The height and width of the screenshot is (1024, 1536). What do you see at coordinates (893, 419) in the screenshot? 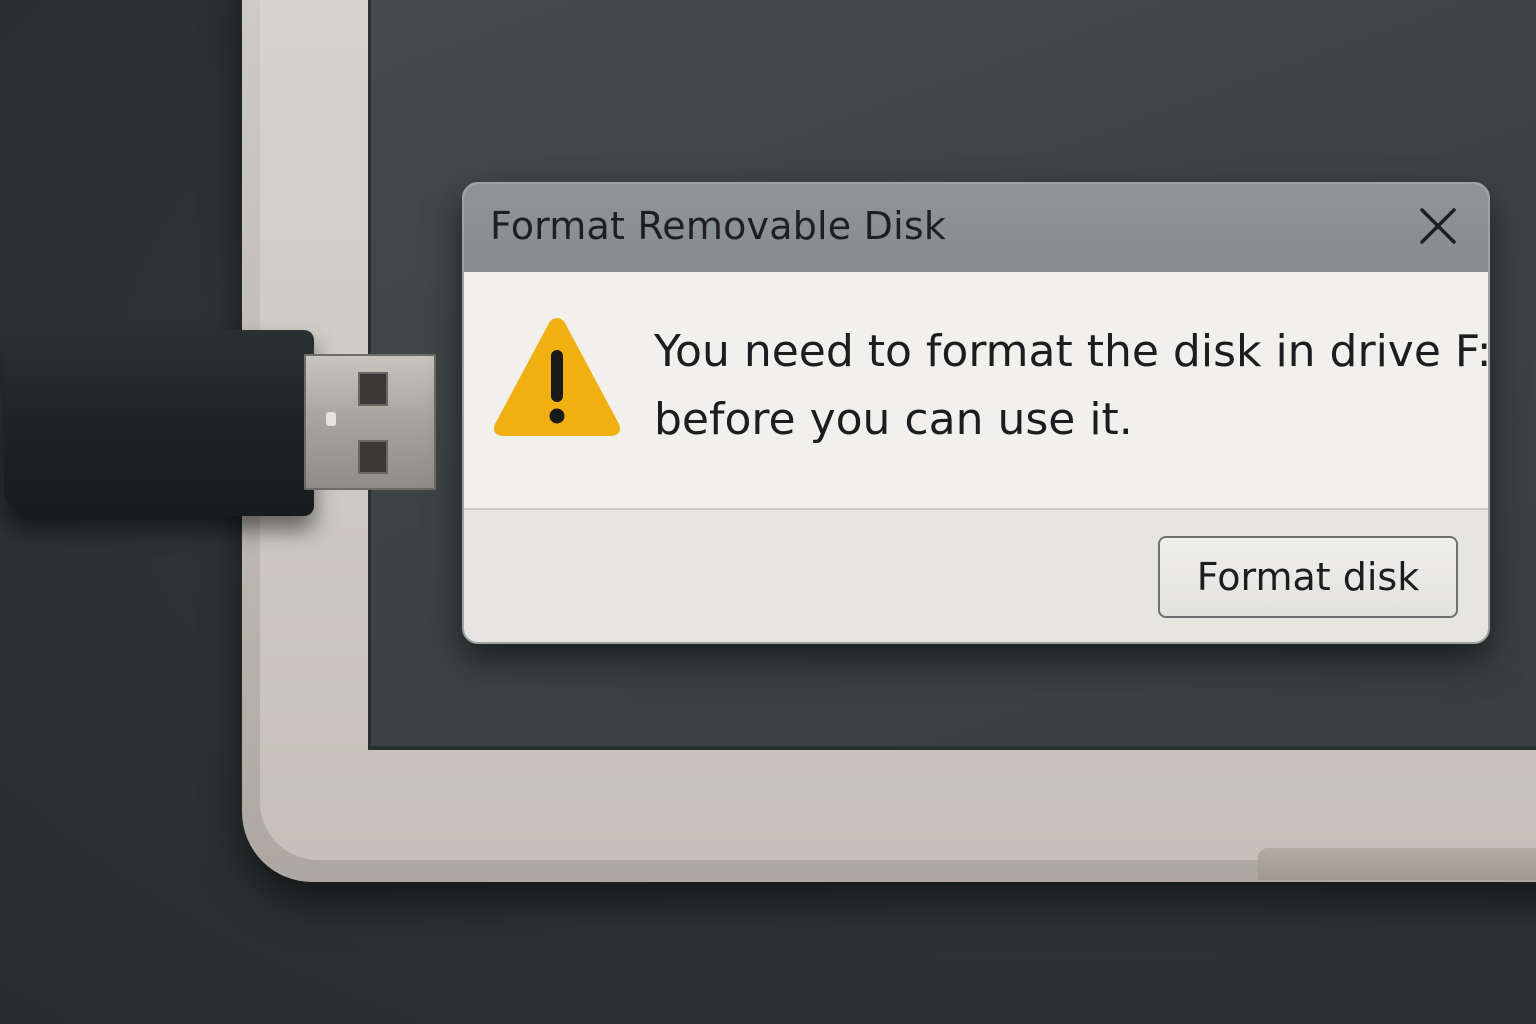
I see `dialog-message-line: before you can use it.` at bounding box center [893, 419].